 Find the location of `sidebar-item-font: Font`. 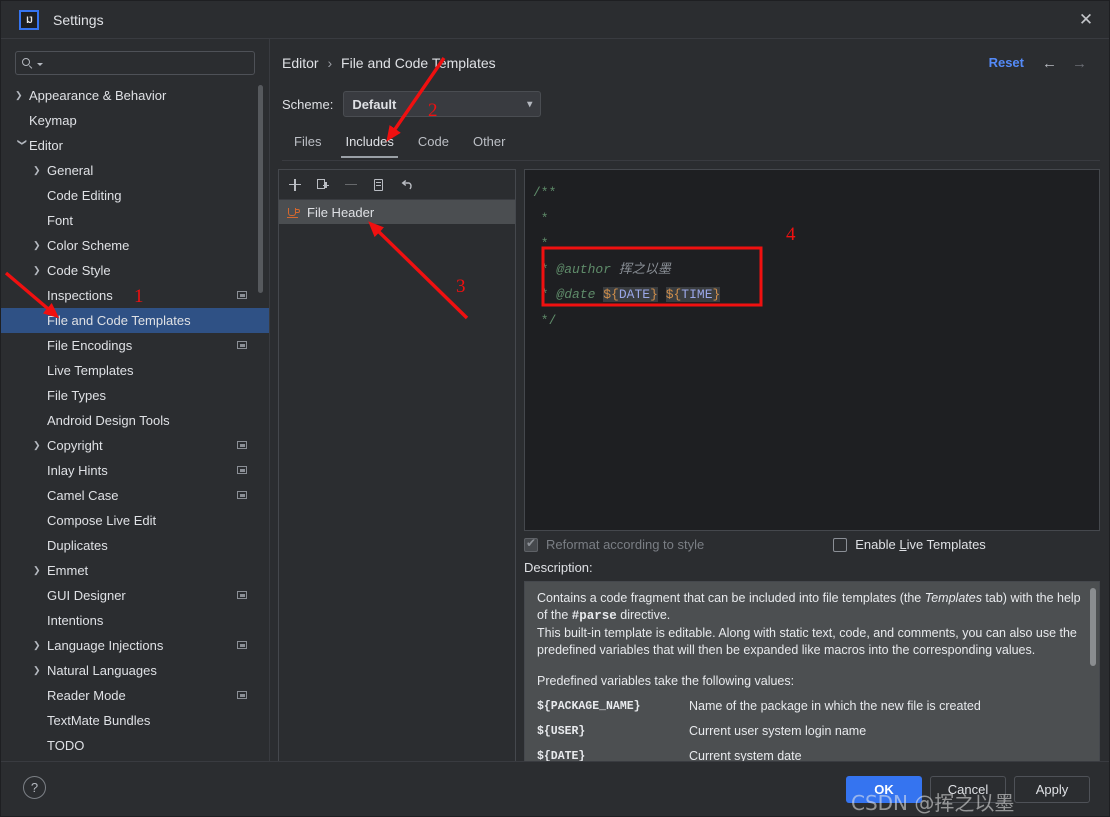

sidebar-item-font: Font is located at coordinates (135, 220).